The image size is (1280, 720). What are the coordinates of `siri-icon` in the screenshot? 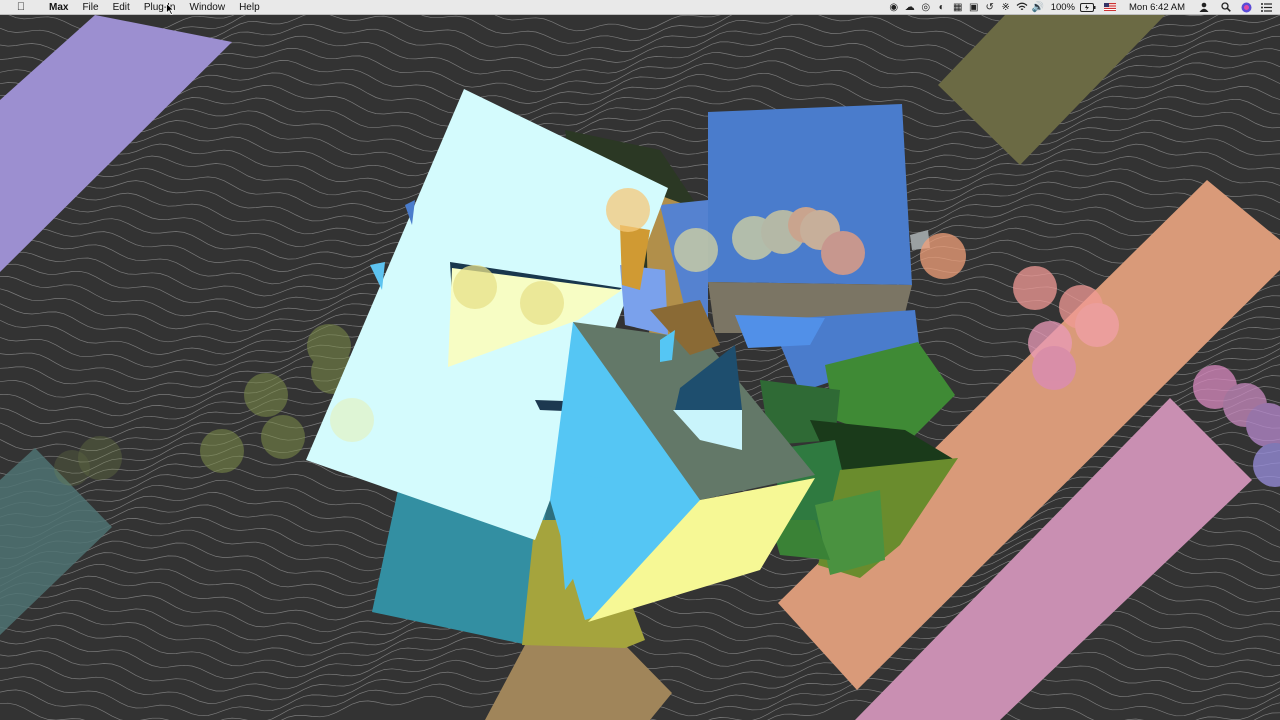 It's located at (1246, 7).